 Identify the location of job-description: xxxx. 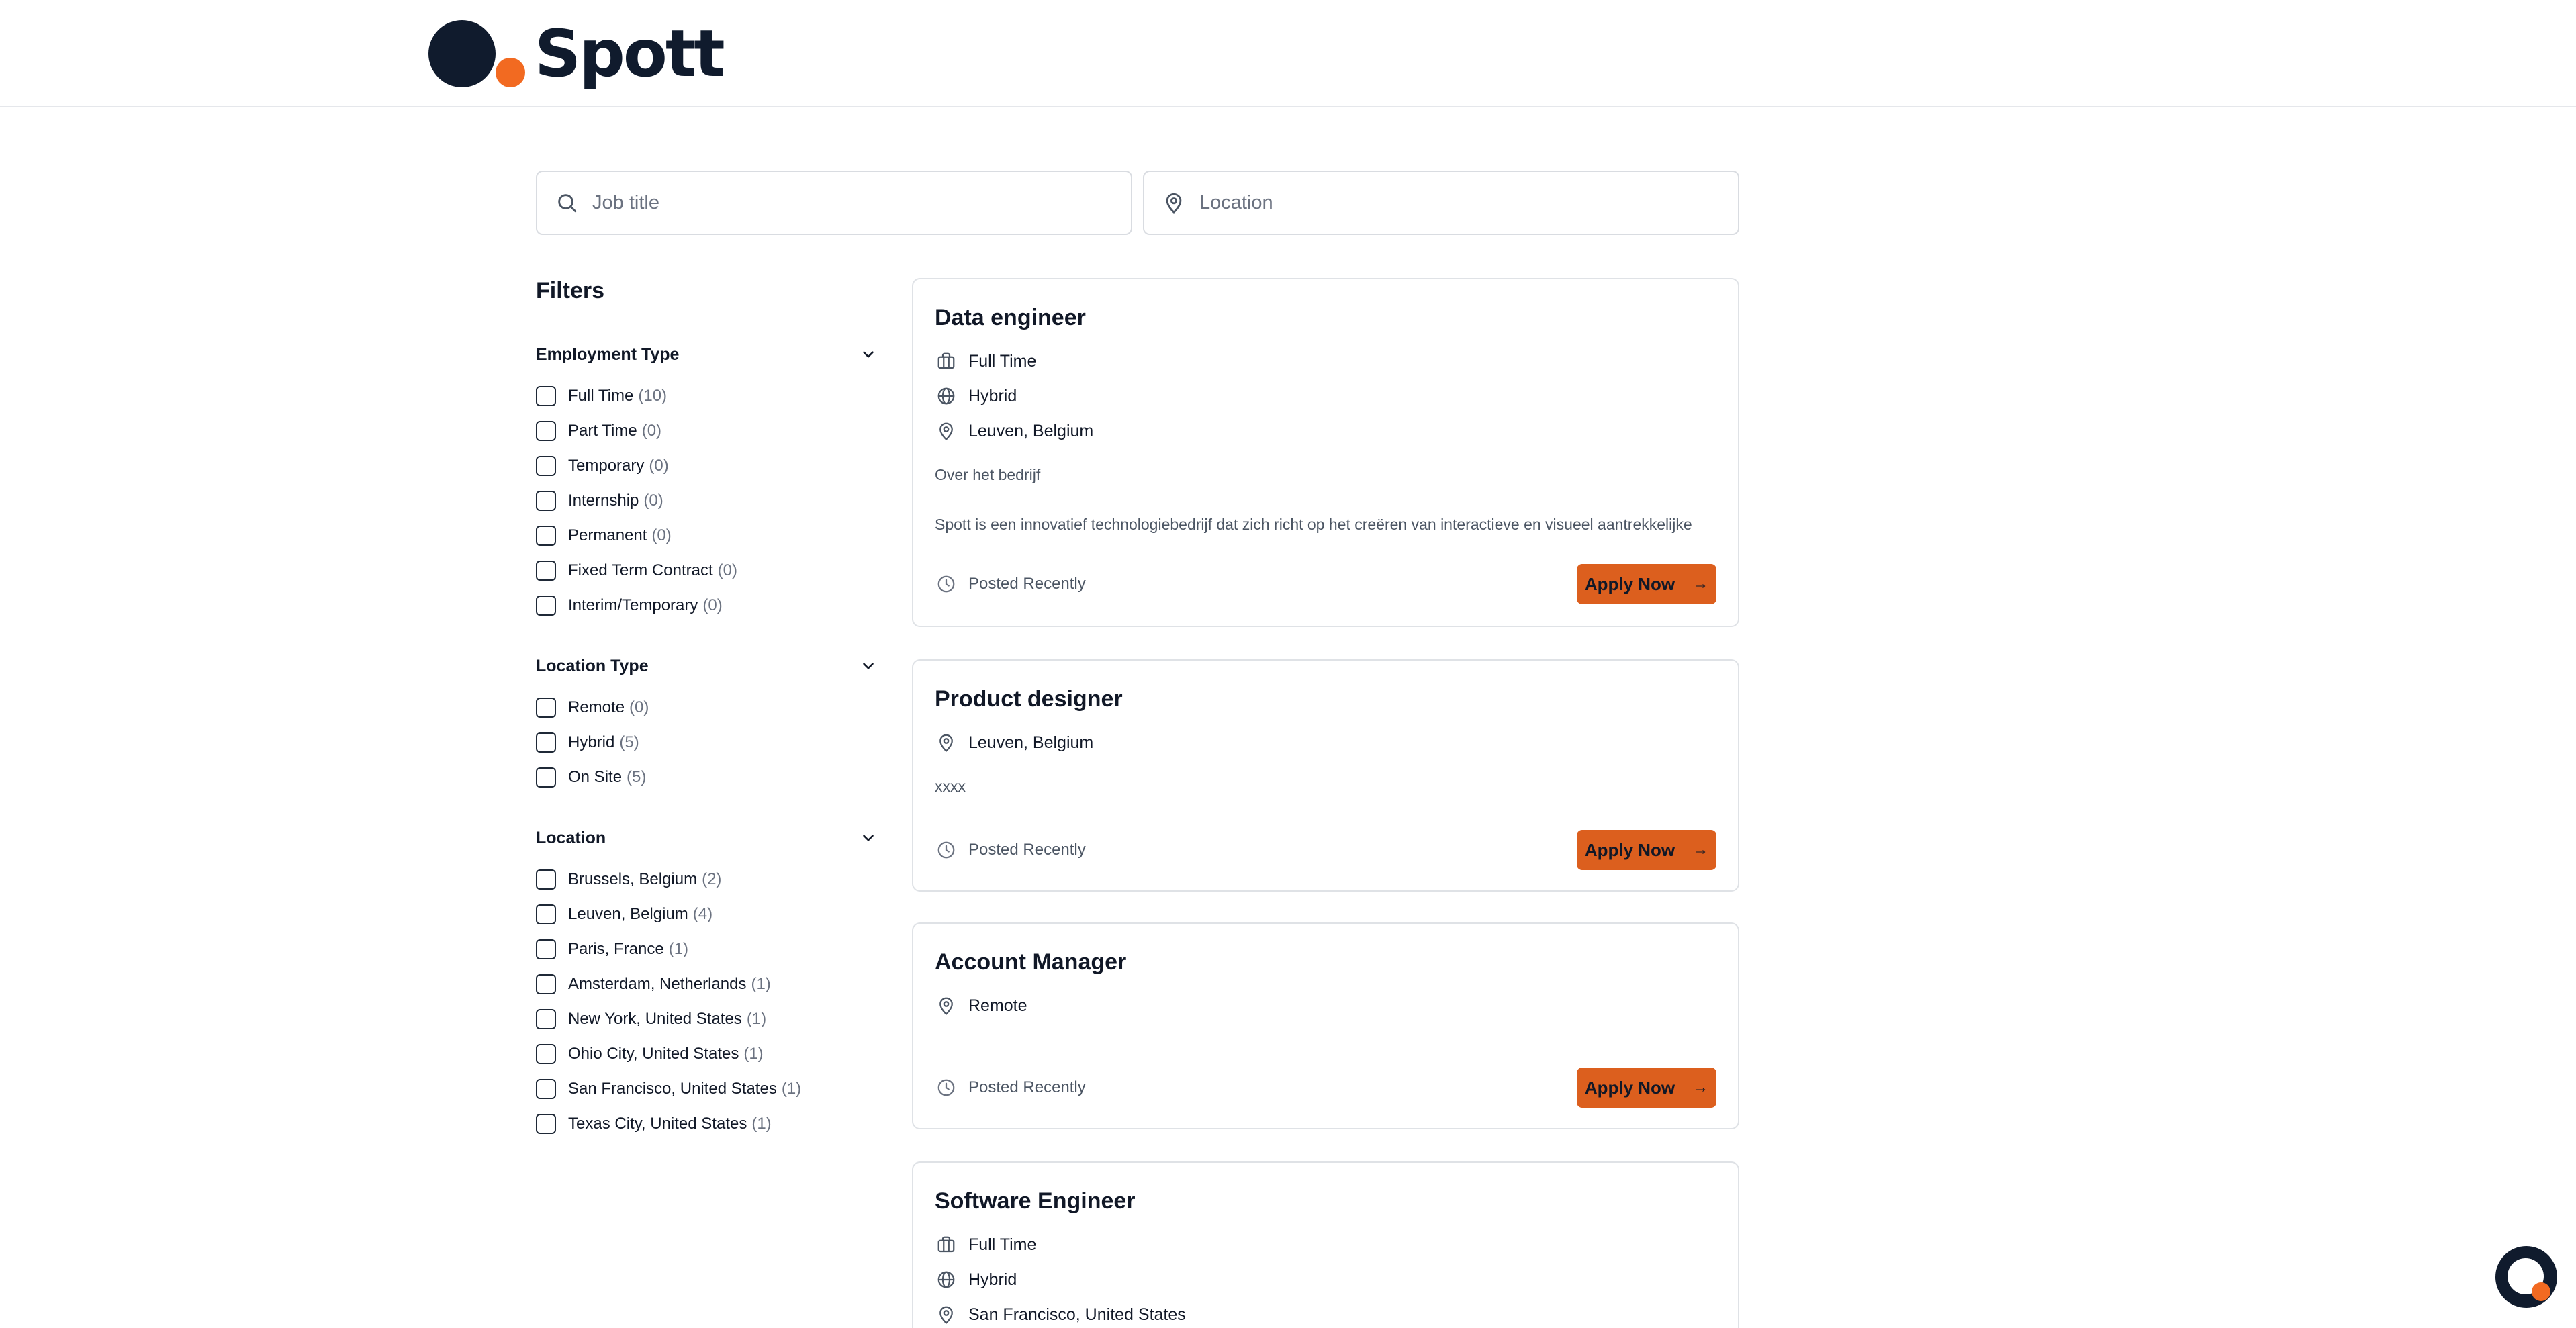
(950, 786).